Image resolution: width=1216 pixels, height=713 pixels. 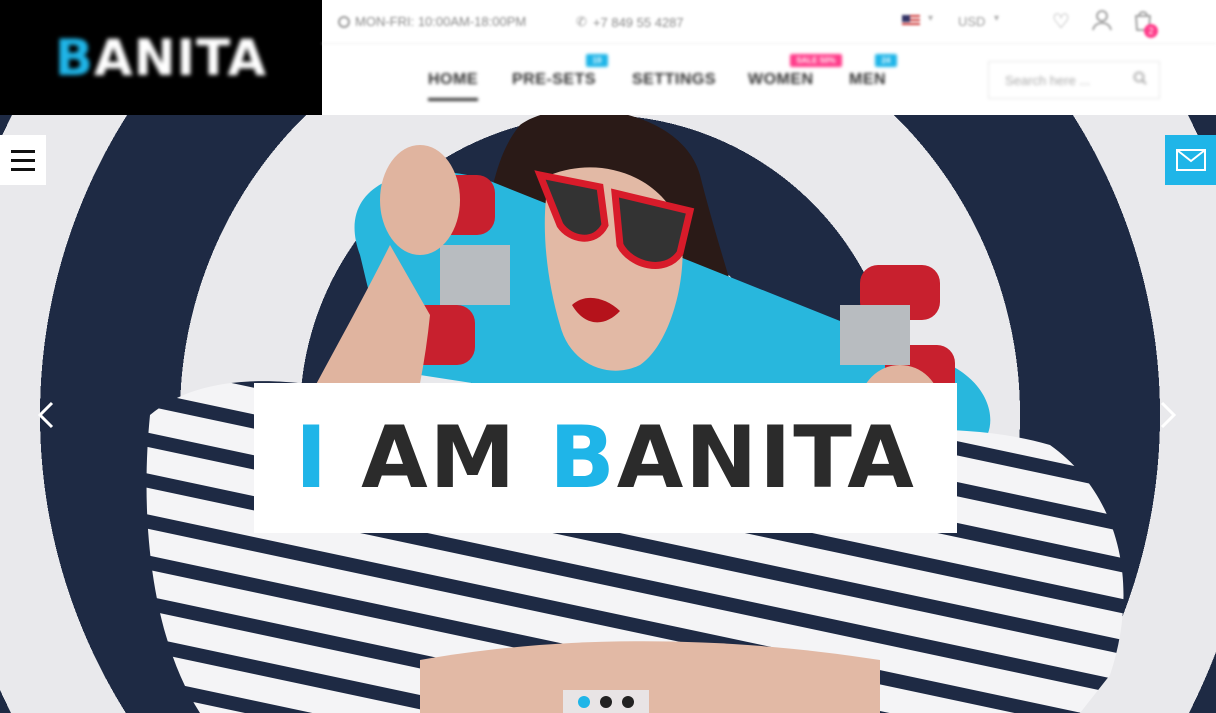 I want to click on envelope-icon, so click(x=1190, y=160).